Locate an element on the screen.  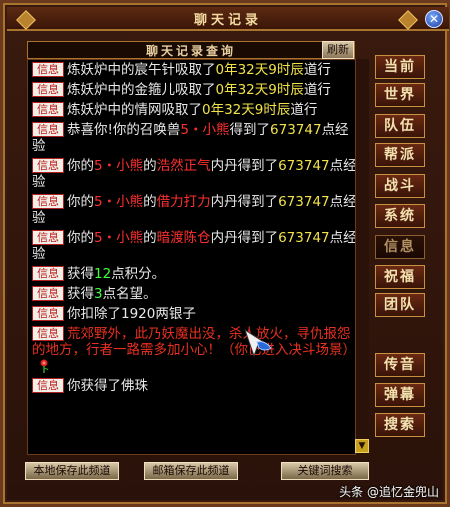
list-item: 信息 你扣除了1920两银子 is located at coordinates (196, 314).